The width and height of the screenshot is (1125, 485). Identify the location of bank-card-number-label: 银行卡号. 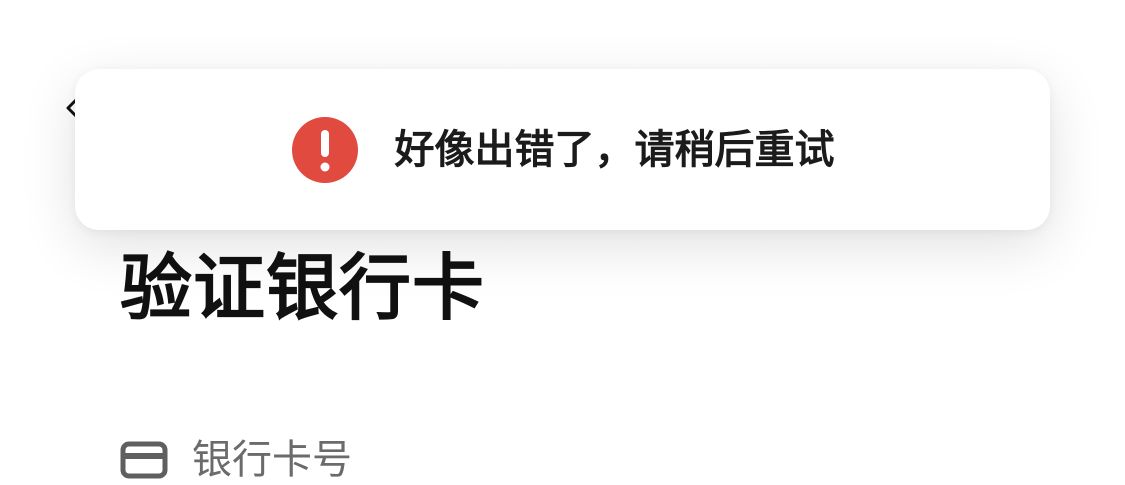
(272, 460).